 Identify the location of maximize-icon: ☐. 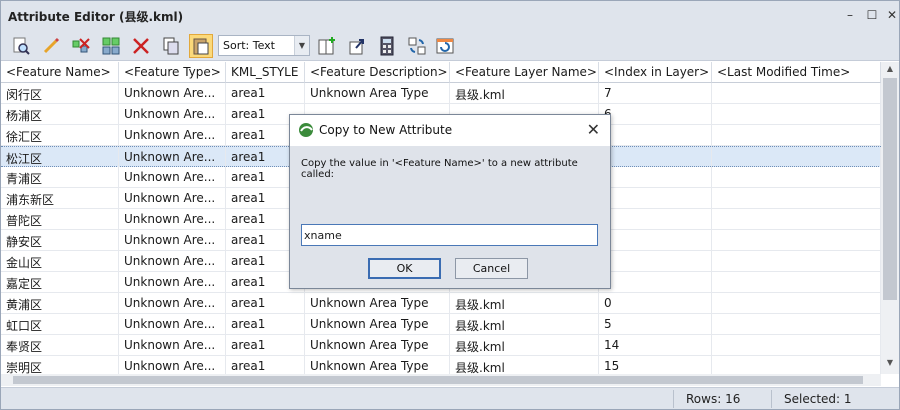
(872, 15).